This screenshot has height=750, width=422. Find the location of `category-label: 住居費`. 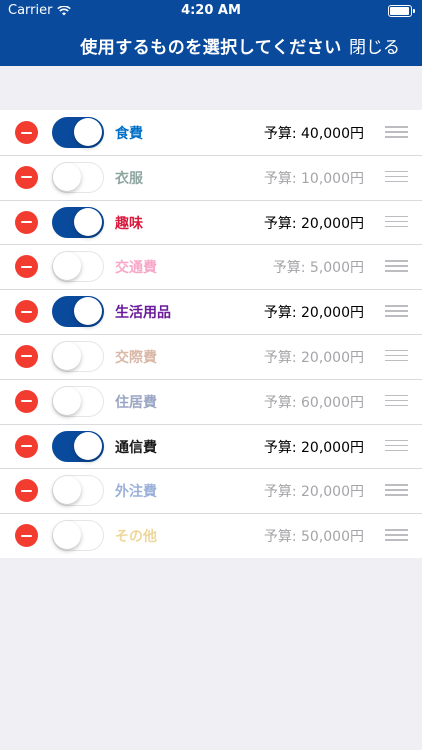

category-label: 住居費 is located at coordinates (136, 402).